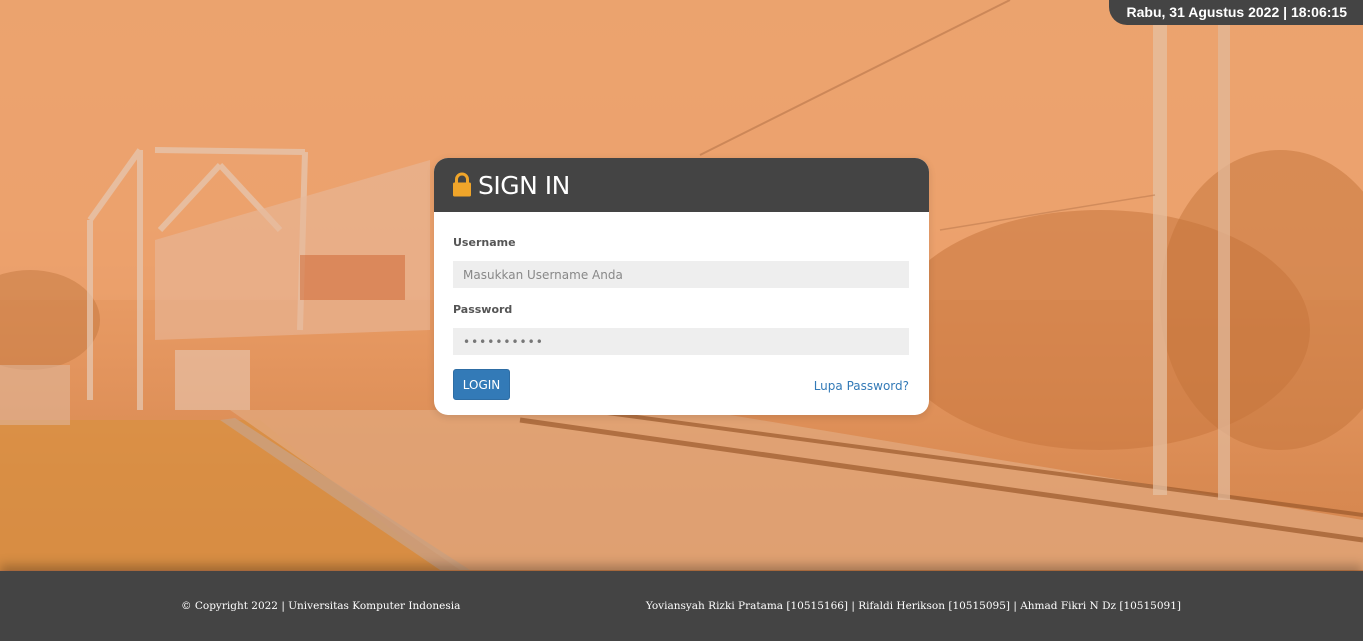 The width and height of the screenshot is (1363, 641). What do you see at coordinates (483, 309) in the screenshot?
I see `password-label: Password` at bounding box center [483, 309].